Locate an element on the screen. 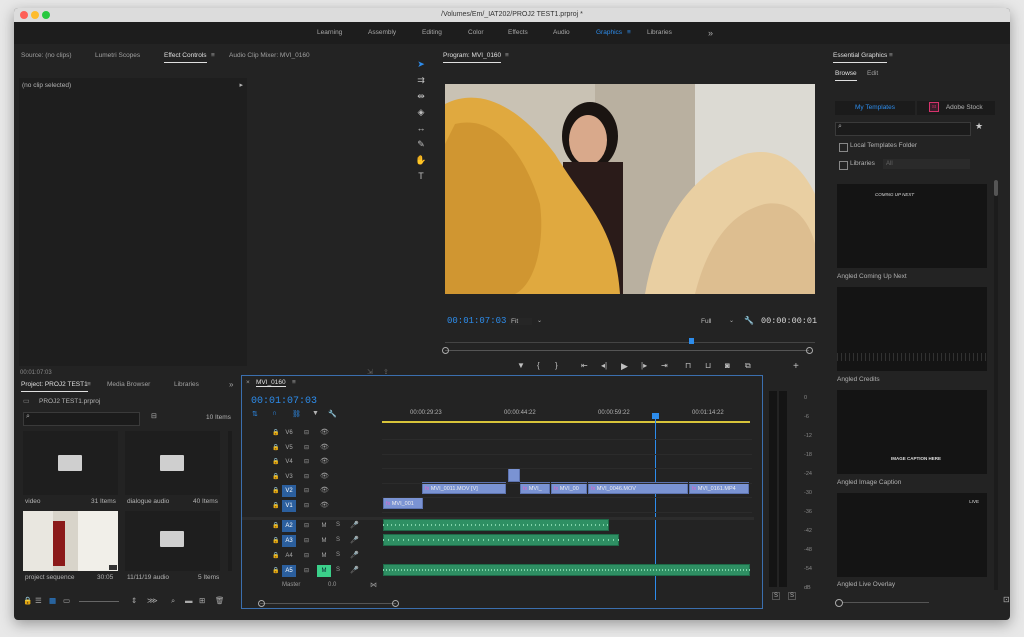 The image size is (1024, 637). quality-dropdown: Full is located at coordinates (712, 321).